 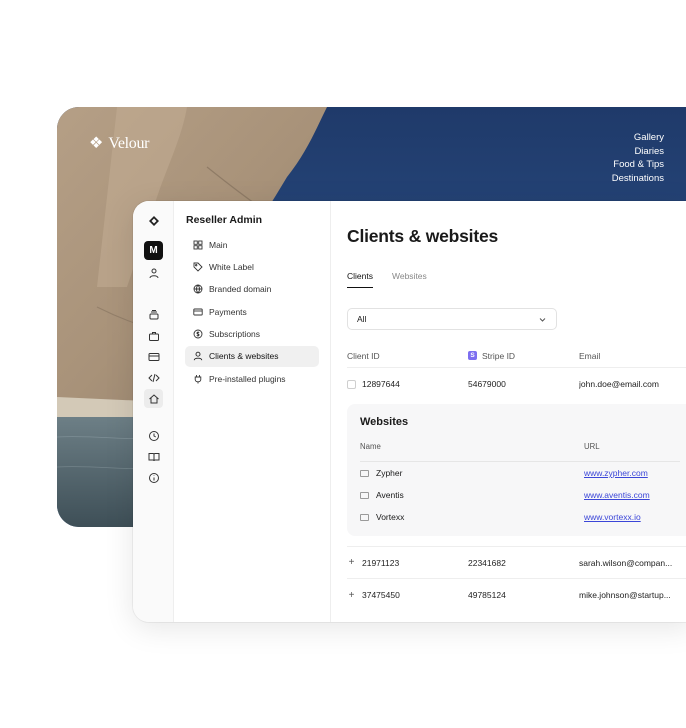 I want to click on sidebar-item-pre-installed-plugins: Pre-installed plugins, so click(x=252, y=378).